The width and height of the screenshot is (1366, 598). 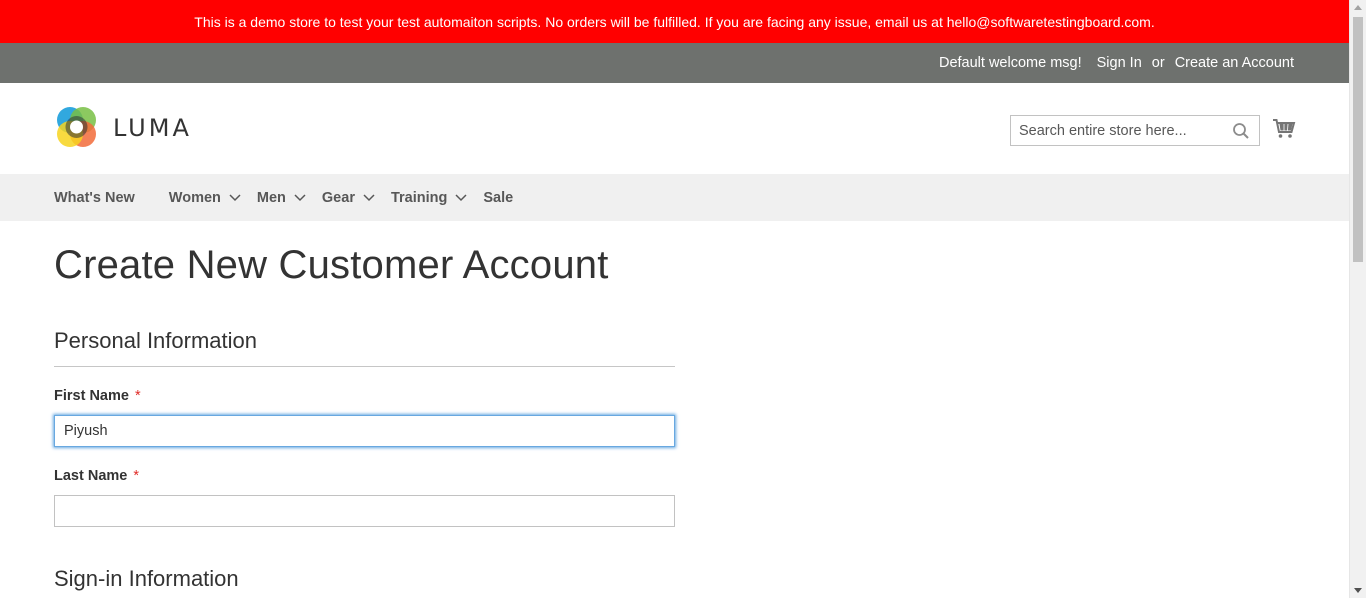 I want to click on nav-item-label: Gear, so click(x=338, y=197).